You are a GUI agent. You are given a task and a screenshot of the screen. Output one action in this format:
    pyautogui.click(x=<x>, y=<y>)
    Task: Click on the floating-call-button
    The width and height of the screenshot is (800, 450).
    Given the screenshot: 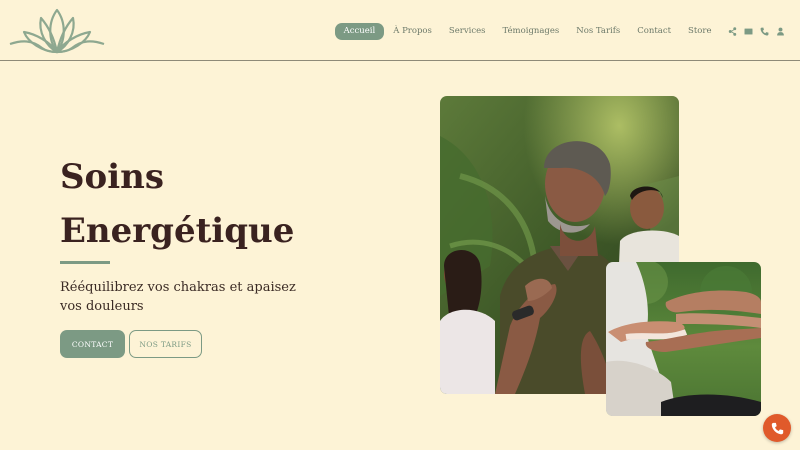 What is the action you would take?
    pyautogui.click(x=777, y=428)
    